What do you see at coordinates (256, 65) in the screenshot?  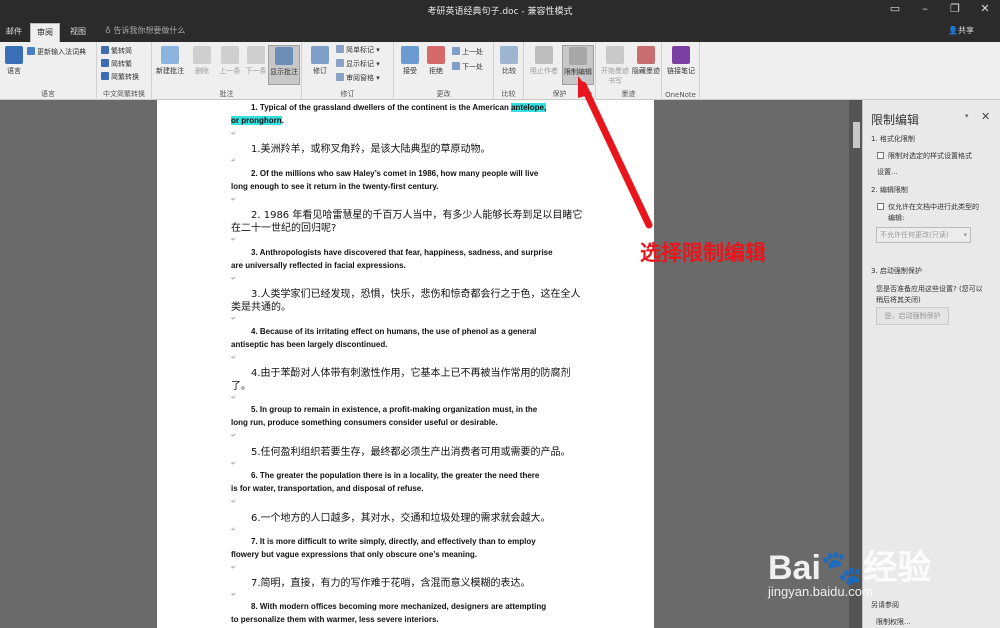 I see `next-comment-button: 下一条` at bounding box center [256, 65].